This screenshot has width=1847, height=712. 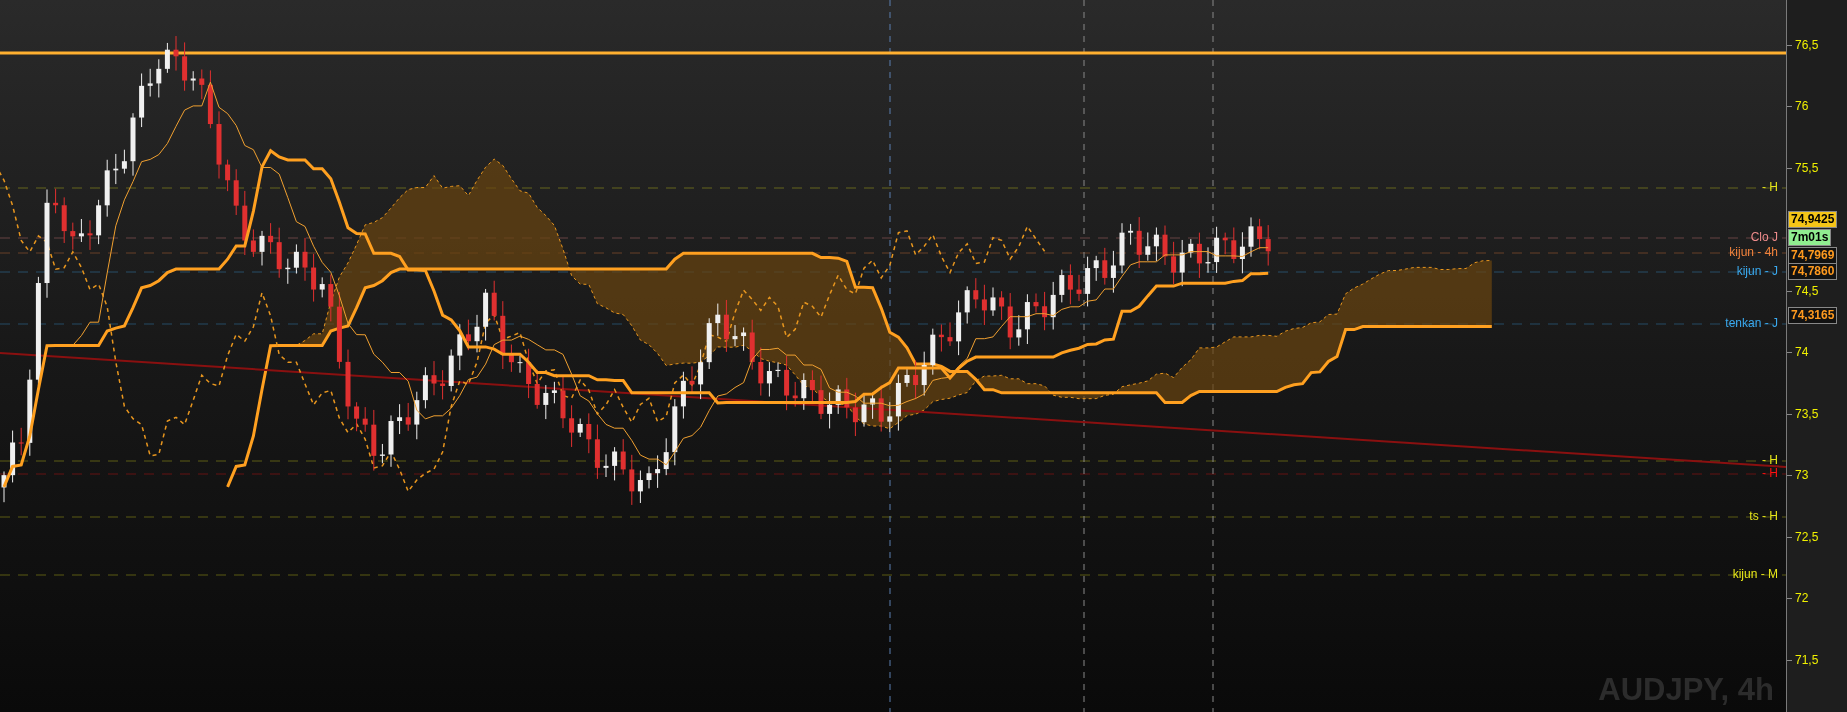 What do you see at coordinates (1813, 315) in the screenshot?
I see `price-tag: 74,3165` at bounding box center [1813, 315].